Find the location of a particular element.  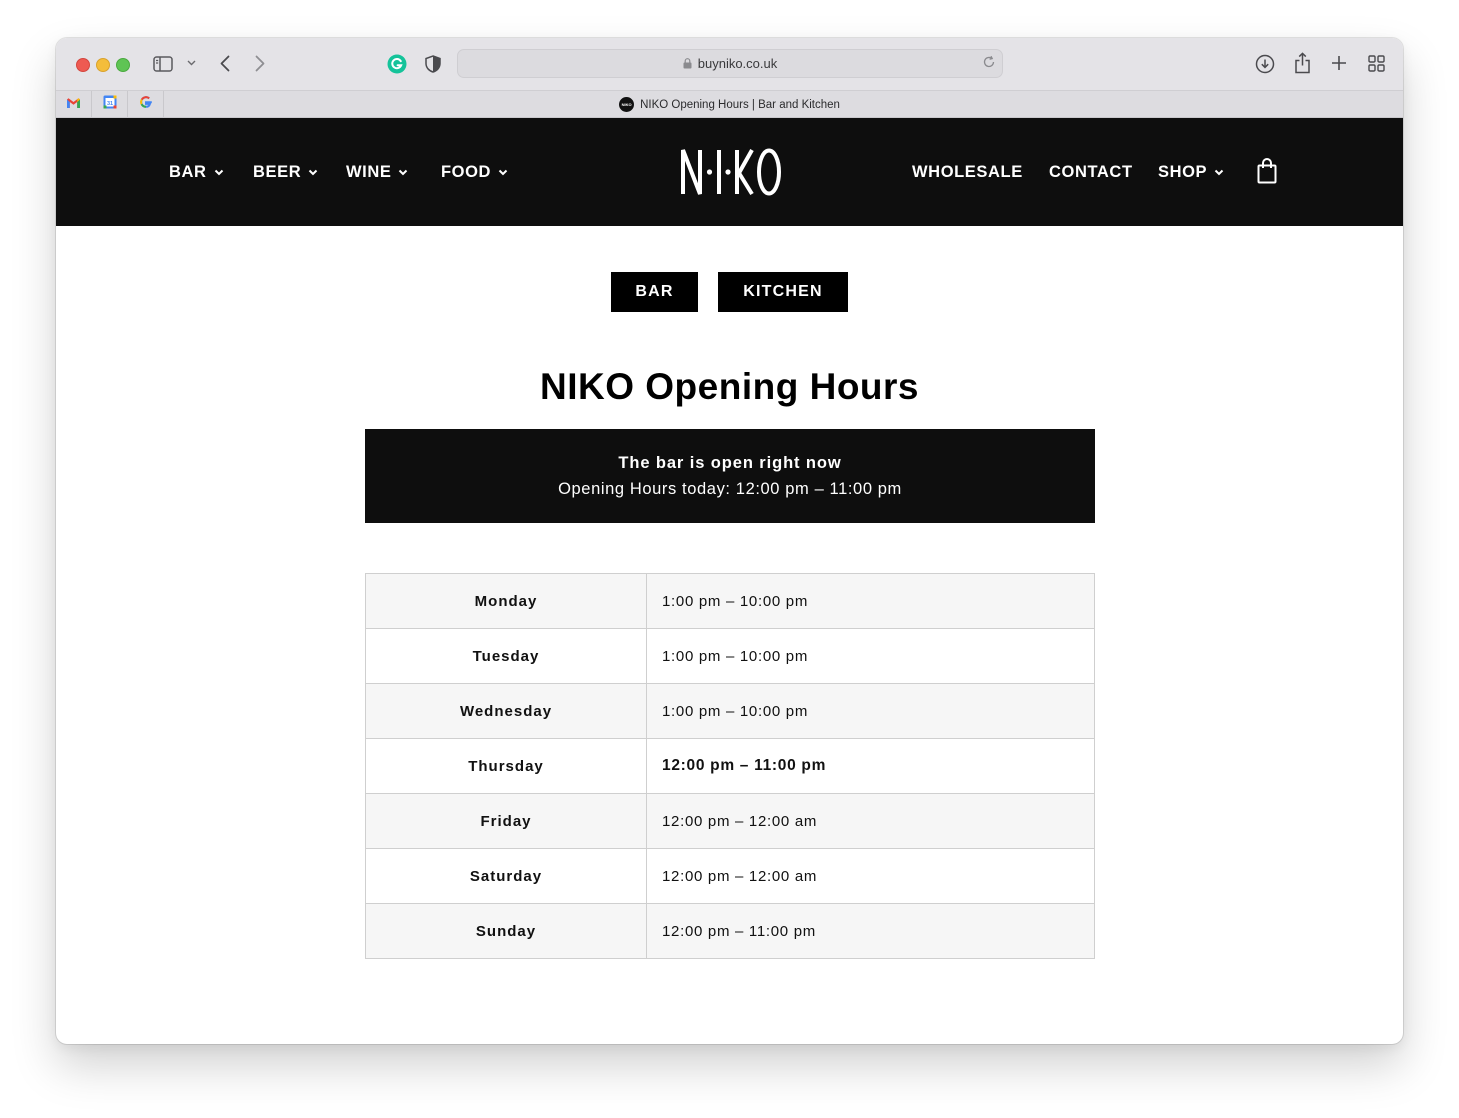

svg-text: 31 is located at coordinates (109, 104).